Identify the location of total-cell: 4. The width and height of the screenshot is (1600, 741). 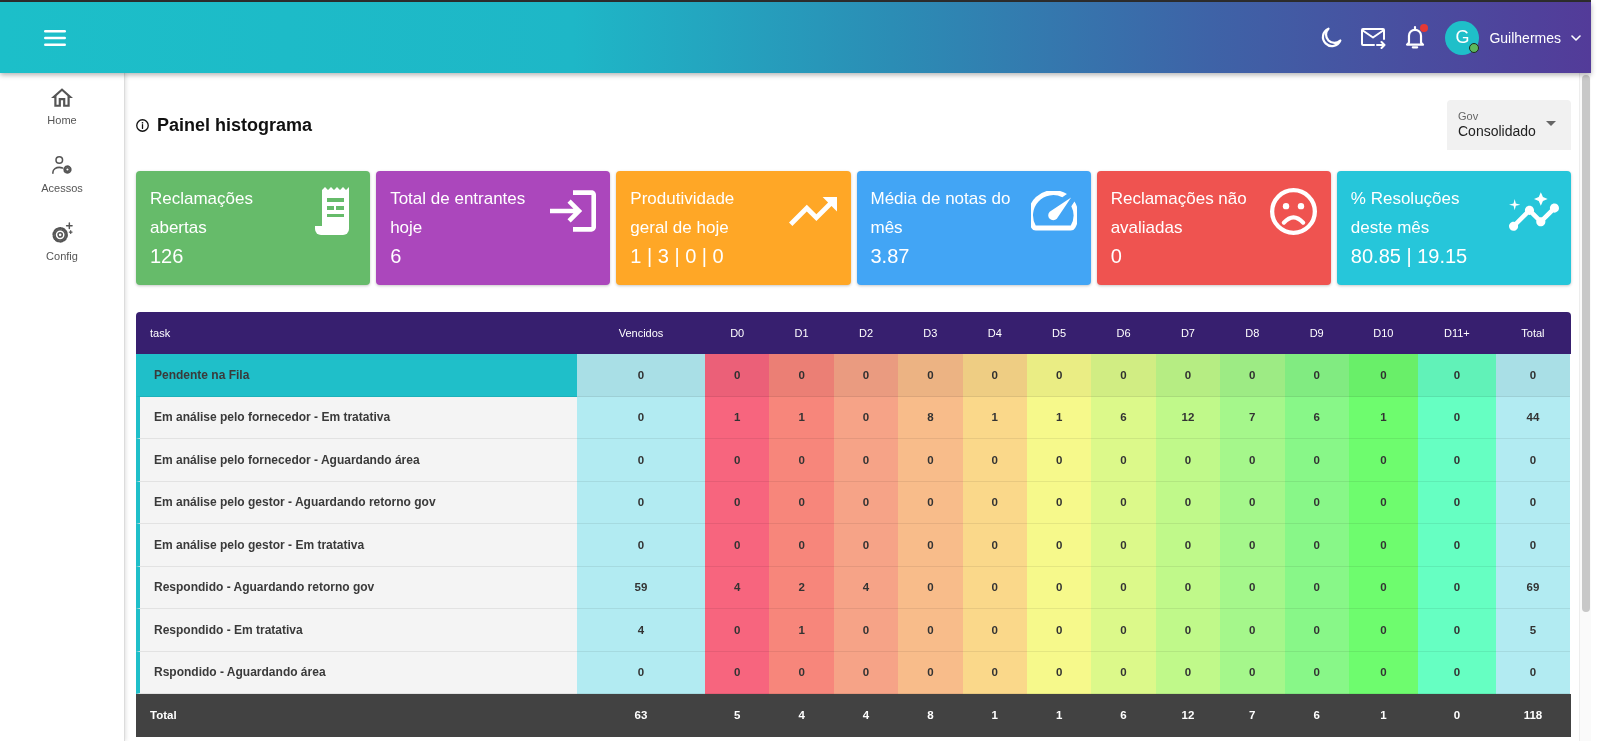
(801, 715).